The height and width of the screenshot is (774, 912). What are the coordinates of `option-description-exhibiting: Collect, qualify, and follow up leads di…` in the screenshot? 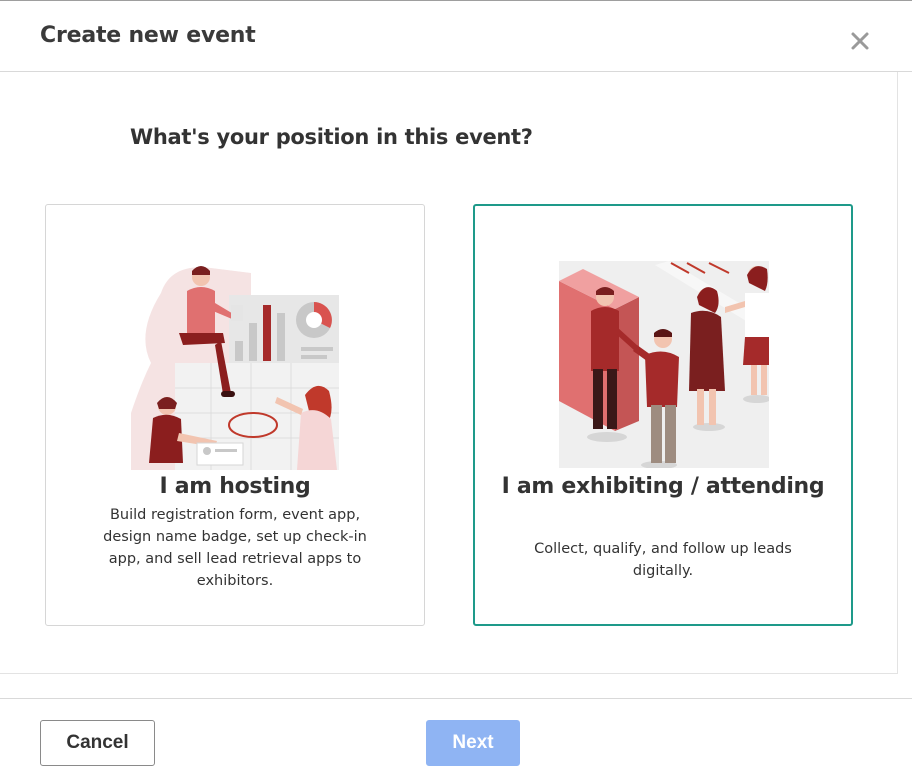 It's located at (663, 560).